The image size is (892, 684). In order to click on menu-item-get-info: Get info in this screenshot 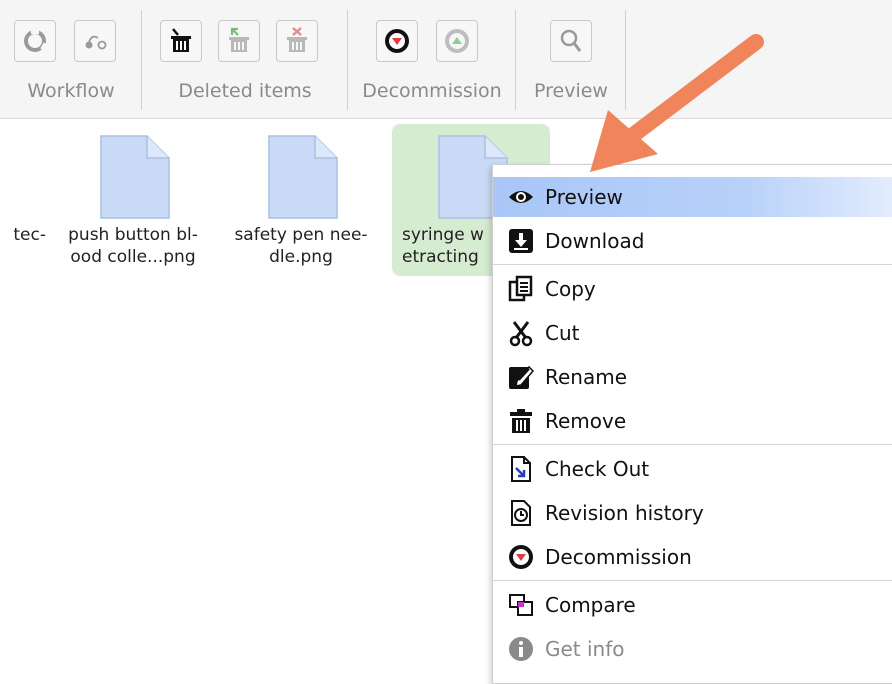, I will do `click(692, 649)`.